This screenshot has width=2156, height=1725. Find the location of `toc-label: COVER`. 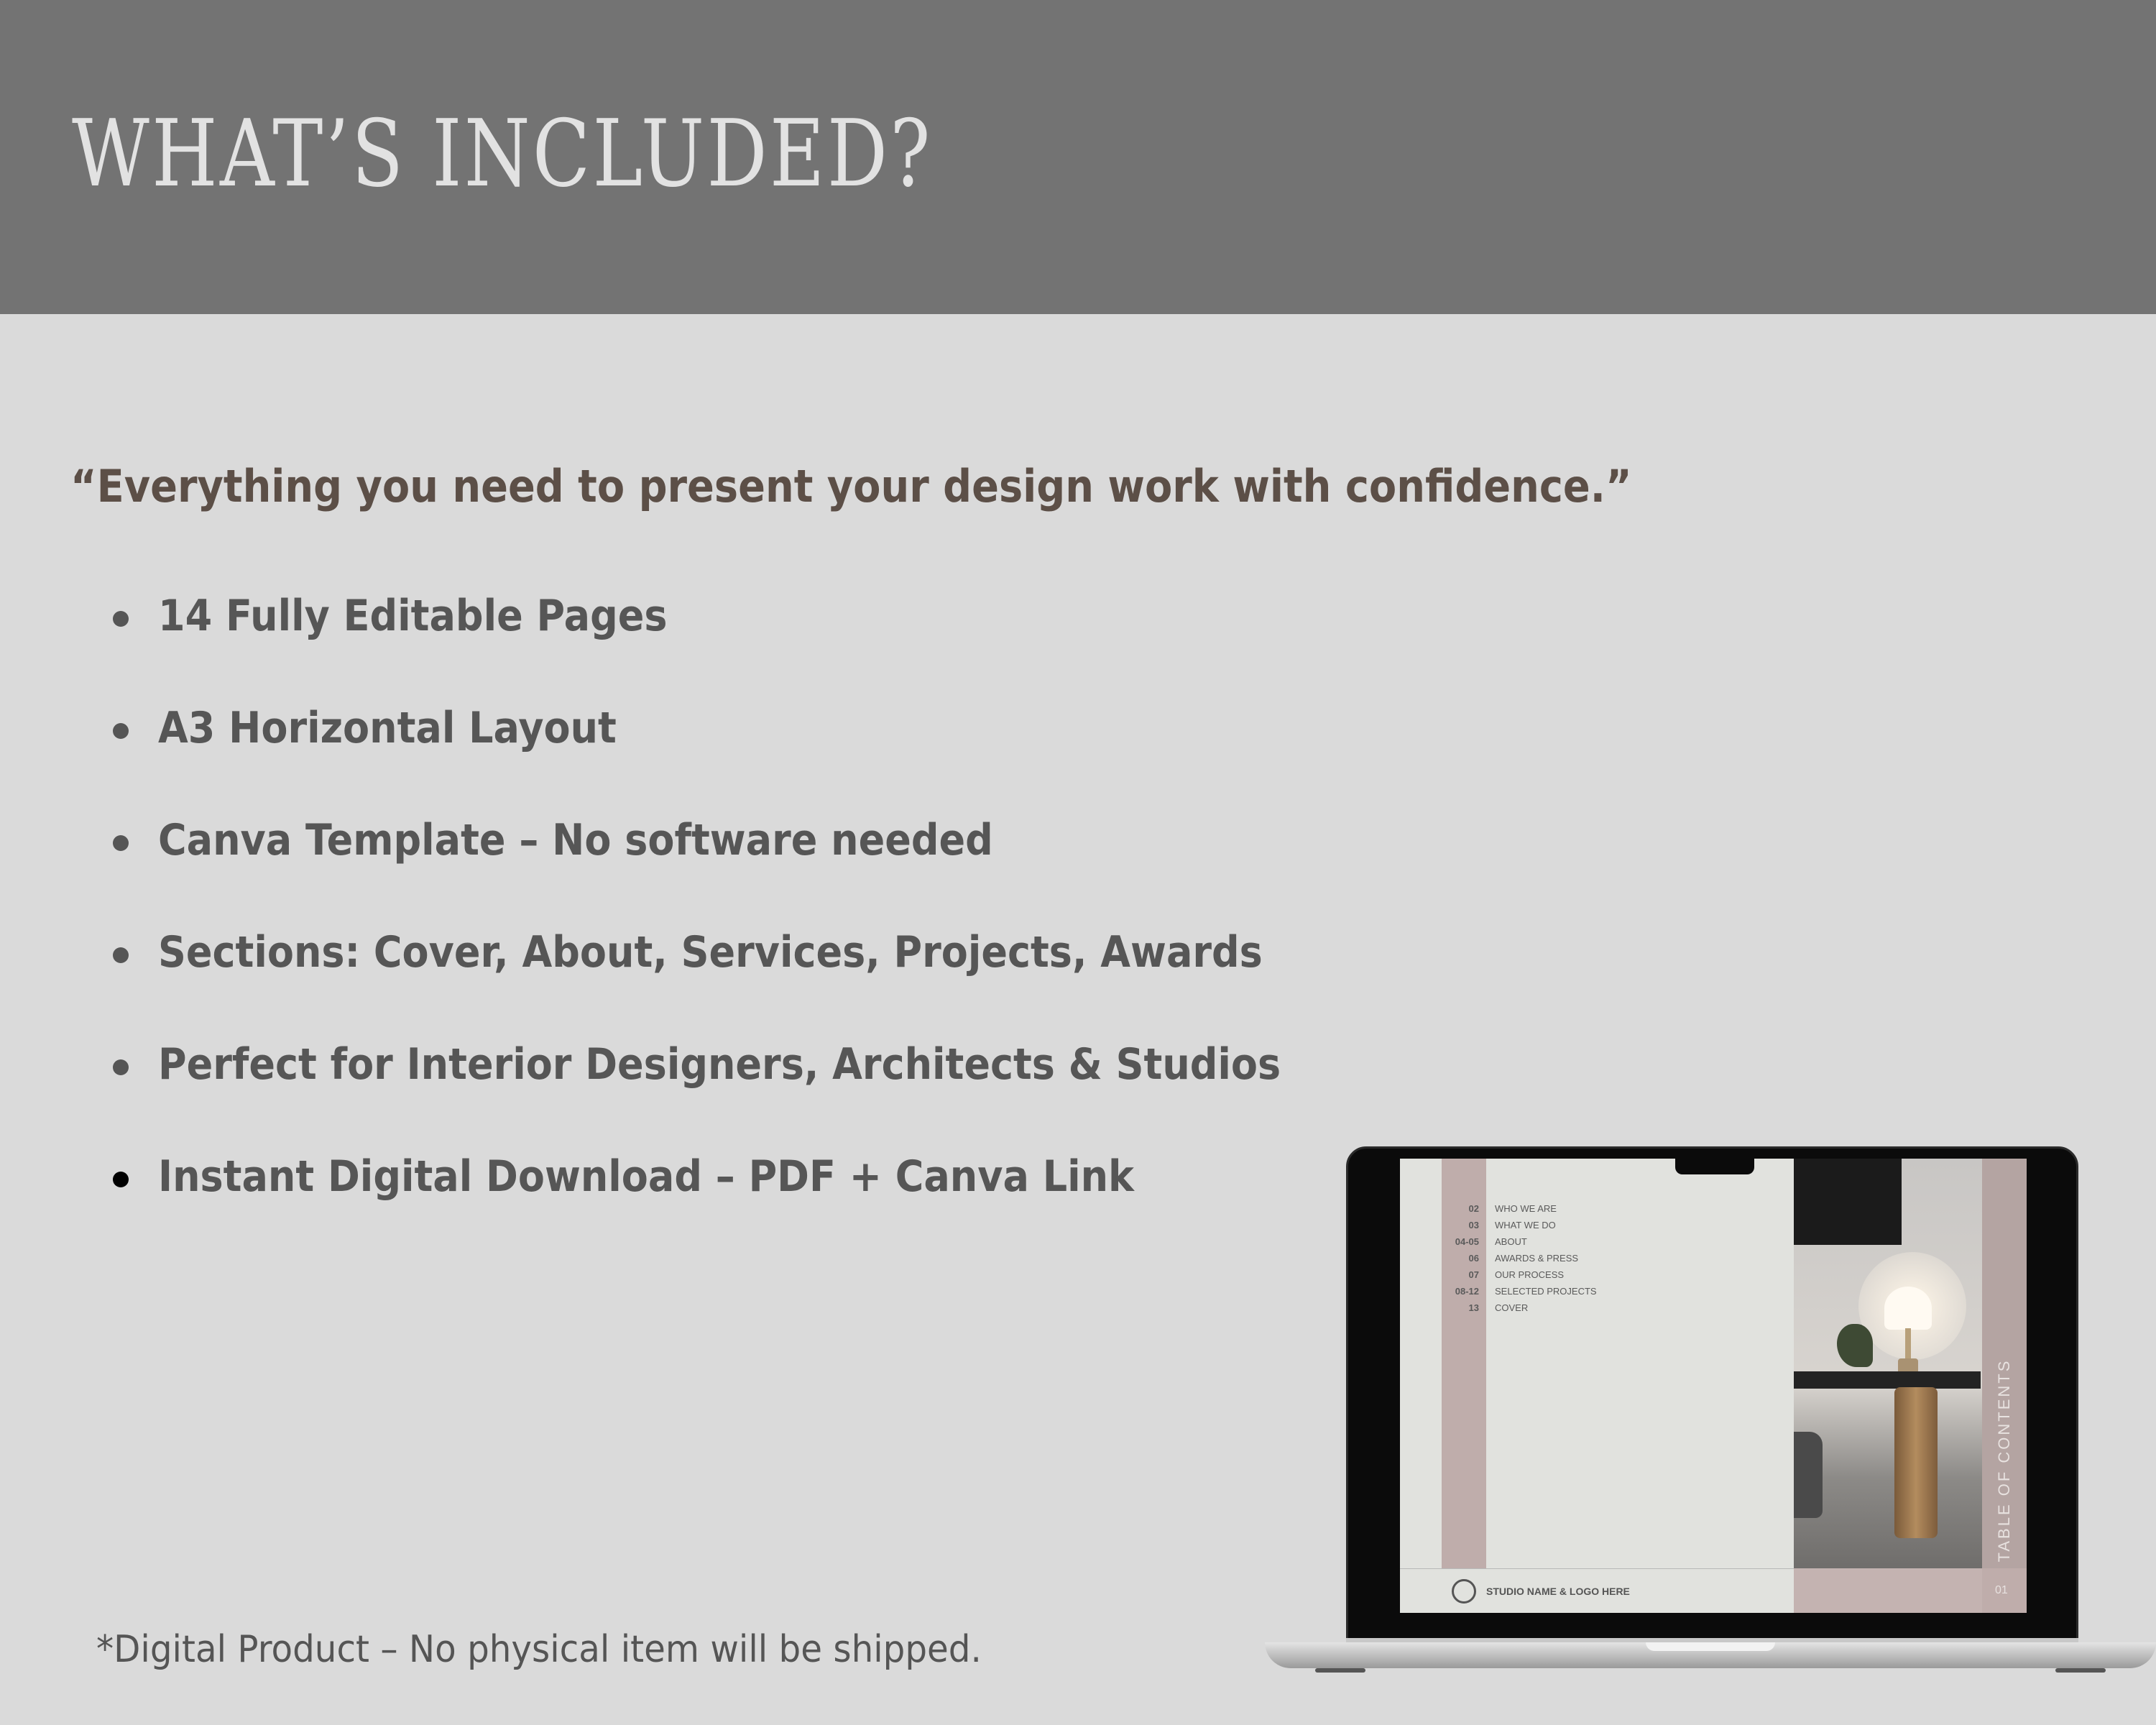

toc-label: COVER is located at coordinates (1512, 1307).